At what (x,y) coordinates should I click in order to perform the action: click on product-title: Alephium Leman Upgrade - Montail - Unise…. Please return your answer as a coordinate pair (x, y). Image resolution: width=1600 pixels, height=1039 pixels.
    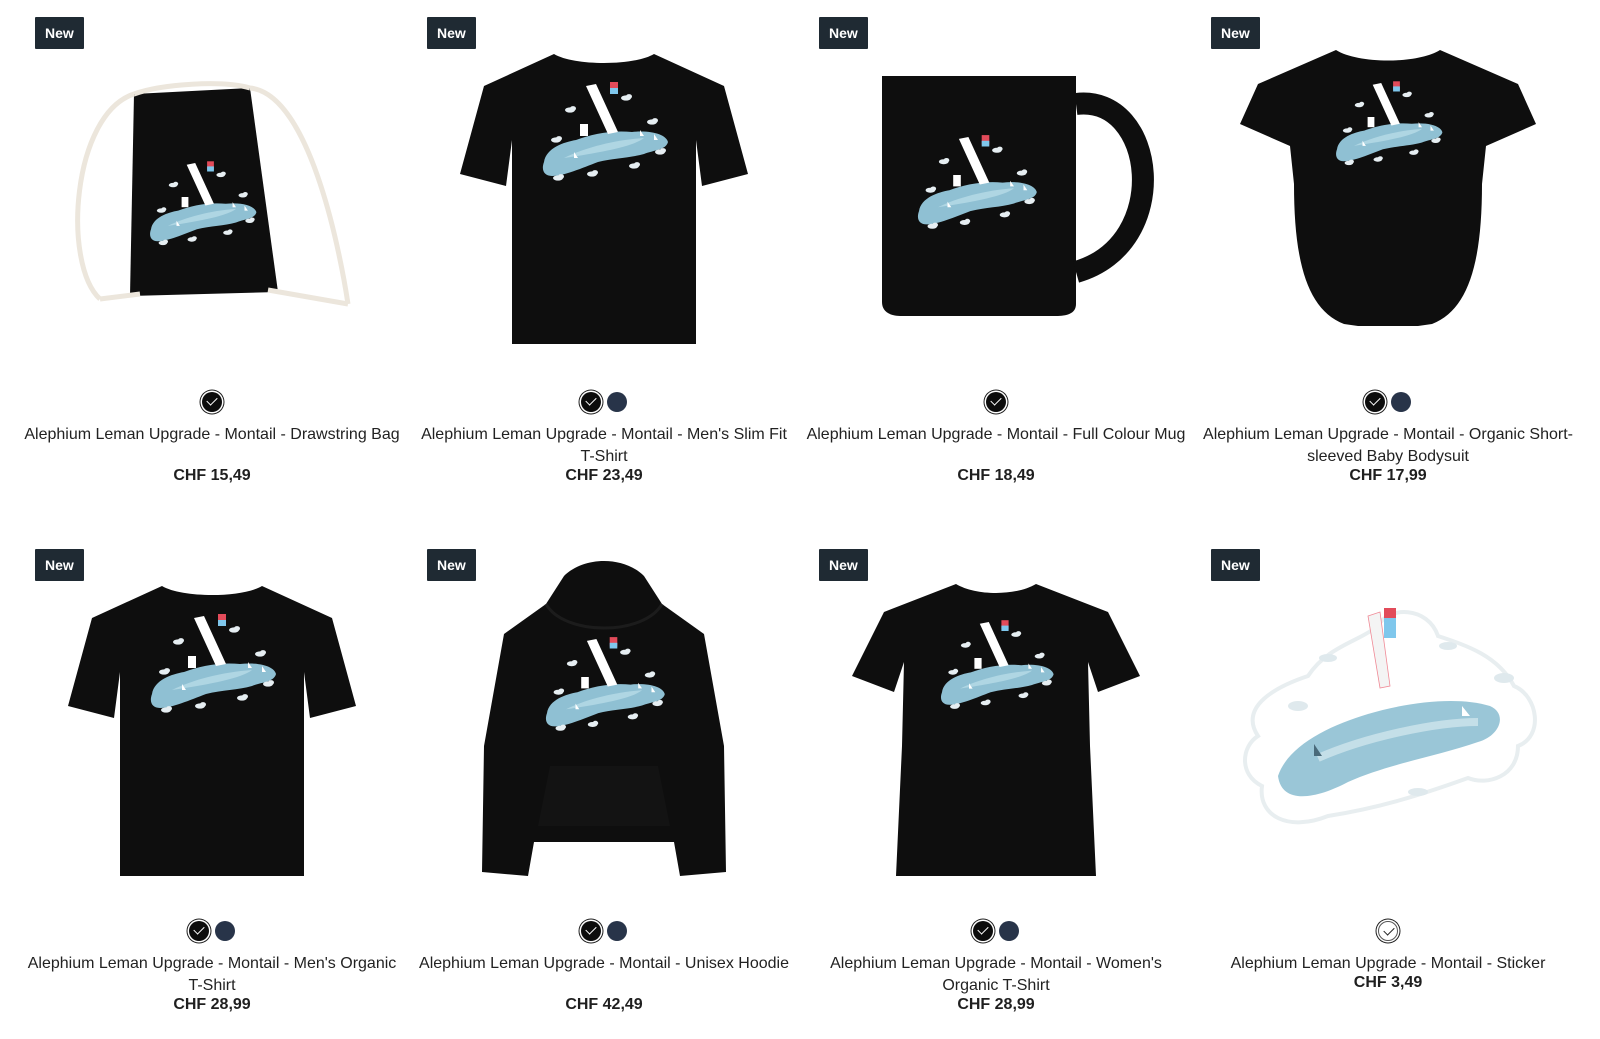
    Looking at the image, I should click on (604, 964).